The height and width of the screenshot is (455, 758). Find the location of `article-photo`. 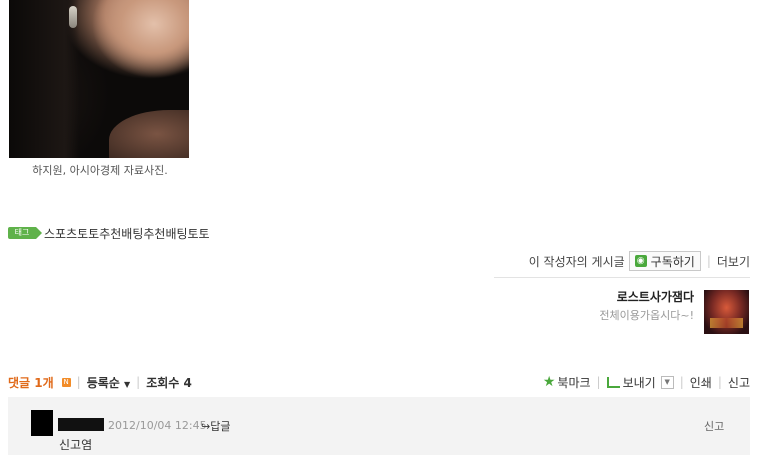

article-photo is located at coordinates (99, 79).